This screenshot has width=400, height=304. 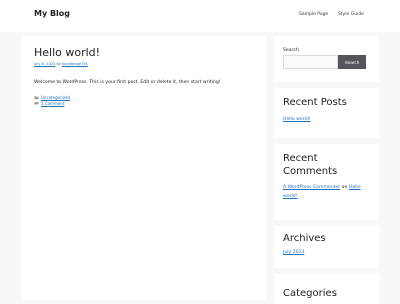 What do you see at coordinates (293, 252) in the screenshot?
I see `archive-link: July 2023` at bounding box center [293, 252].